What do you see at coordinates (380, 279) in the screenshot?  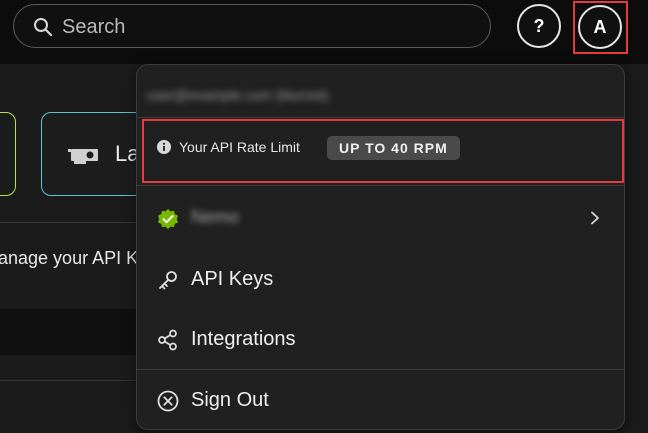 I see `menu-item-api-keys: API Keys` at bounding box center [380, 279].